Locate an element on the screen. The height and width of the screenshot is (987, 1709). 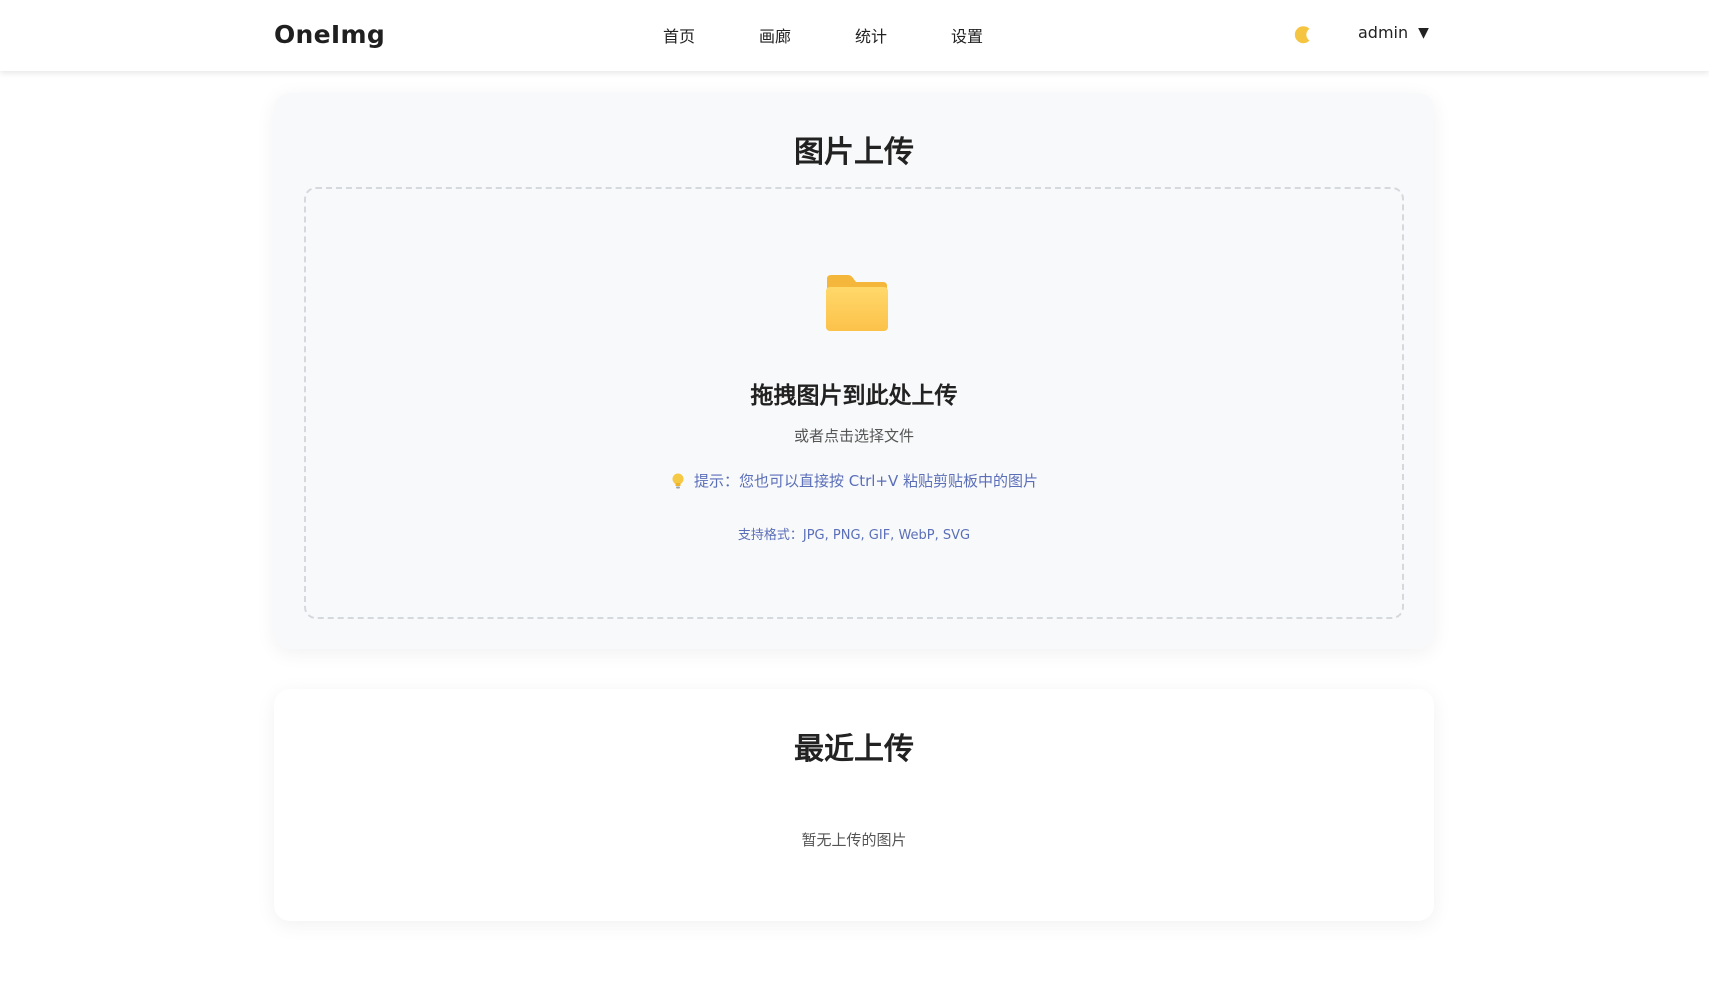
nav-item-settings: 设置 is located at coordinates (967, 35).